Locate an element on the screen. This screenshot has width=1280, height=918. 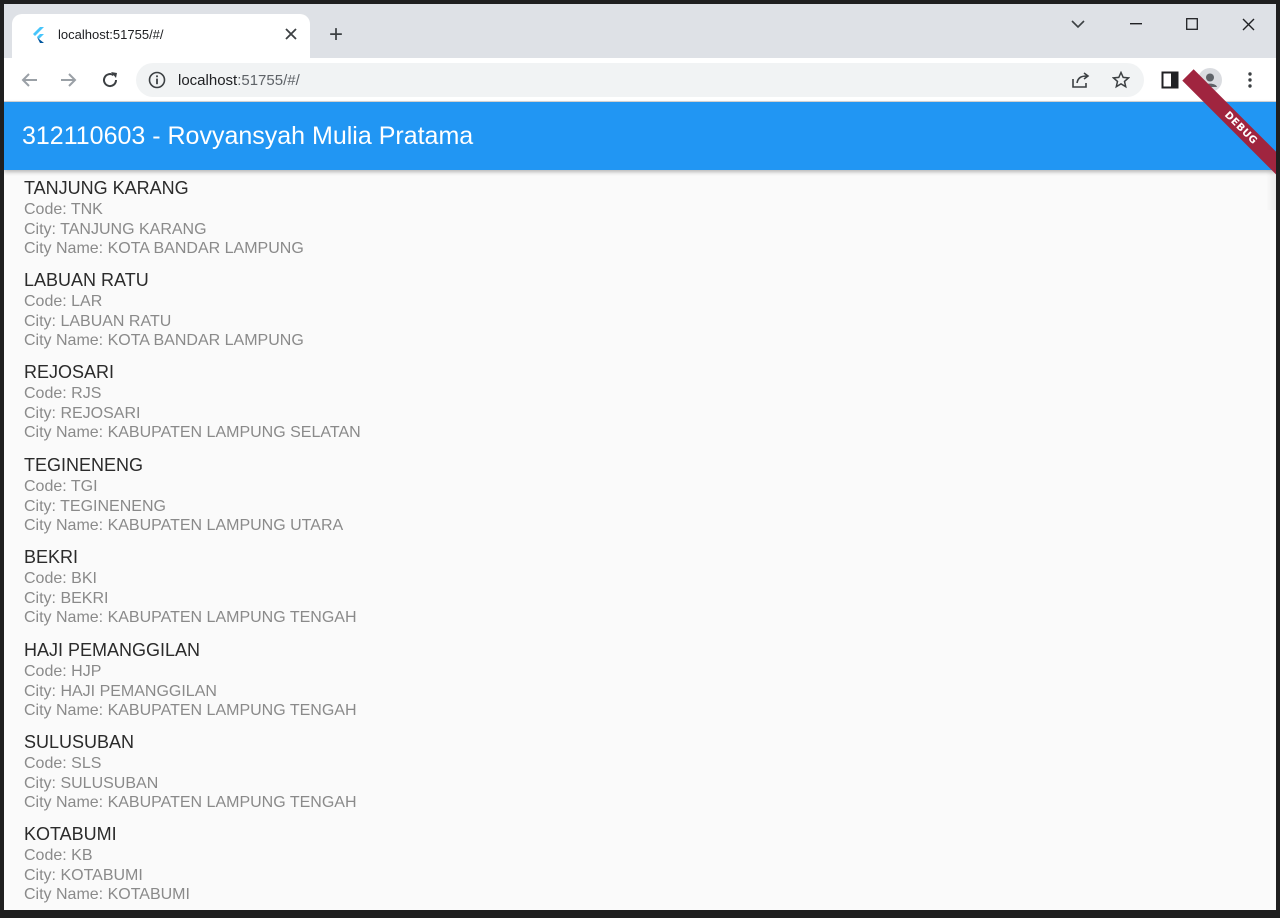
address-bar: localhost:51755/#/ is located at coordinates (640, 80).